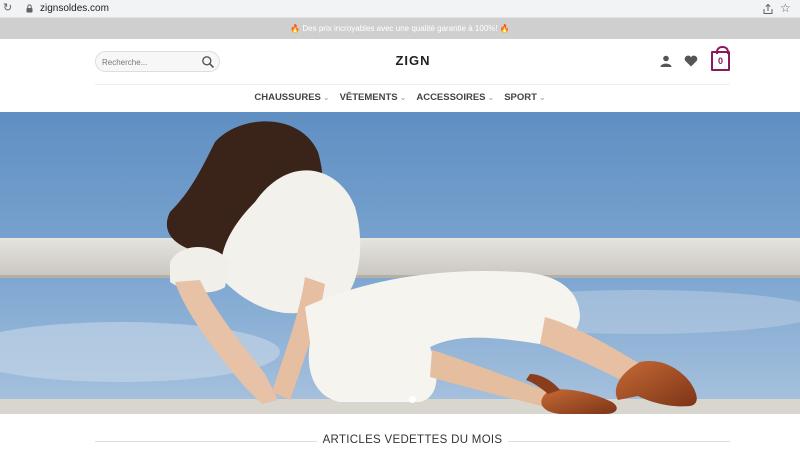  I want to click on cart-button: 0, so click(720, 58).